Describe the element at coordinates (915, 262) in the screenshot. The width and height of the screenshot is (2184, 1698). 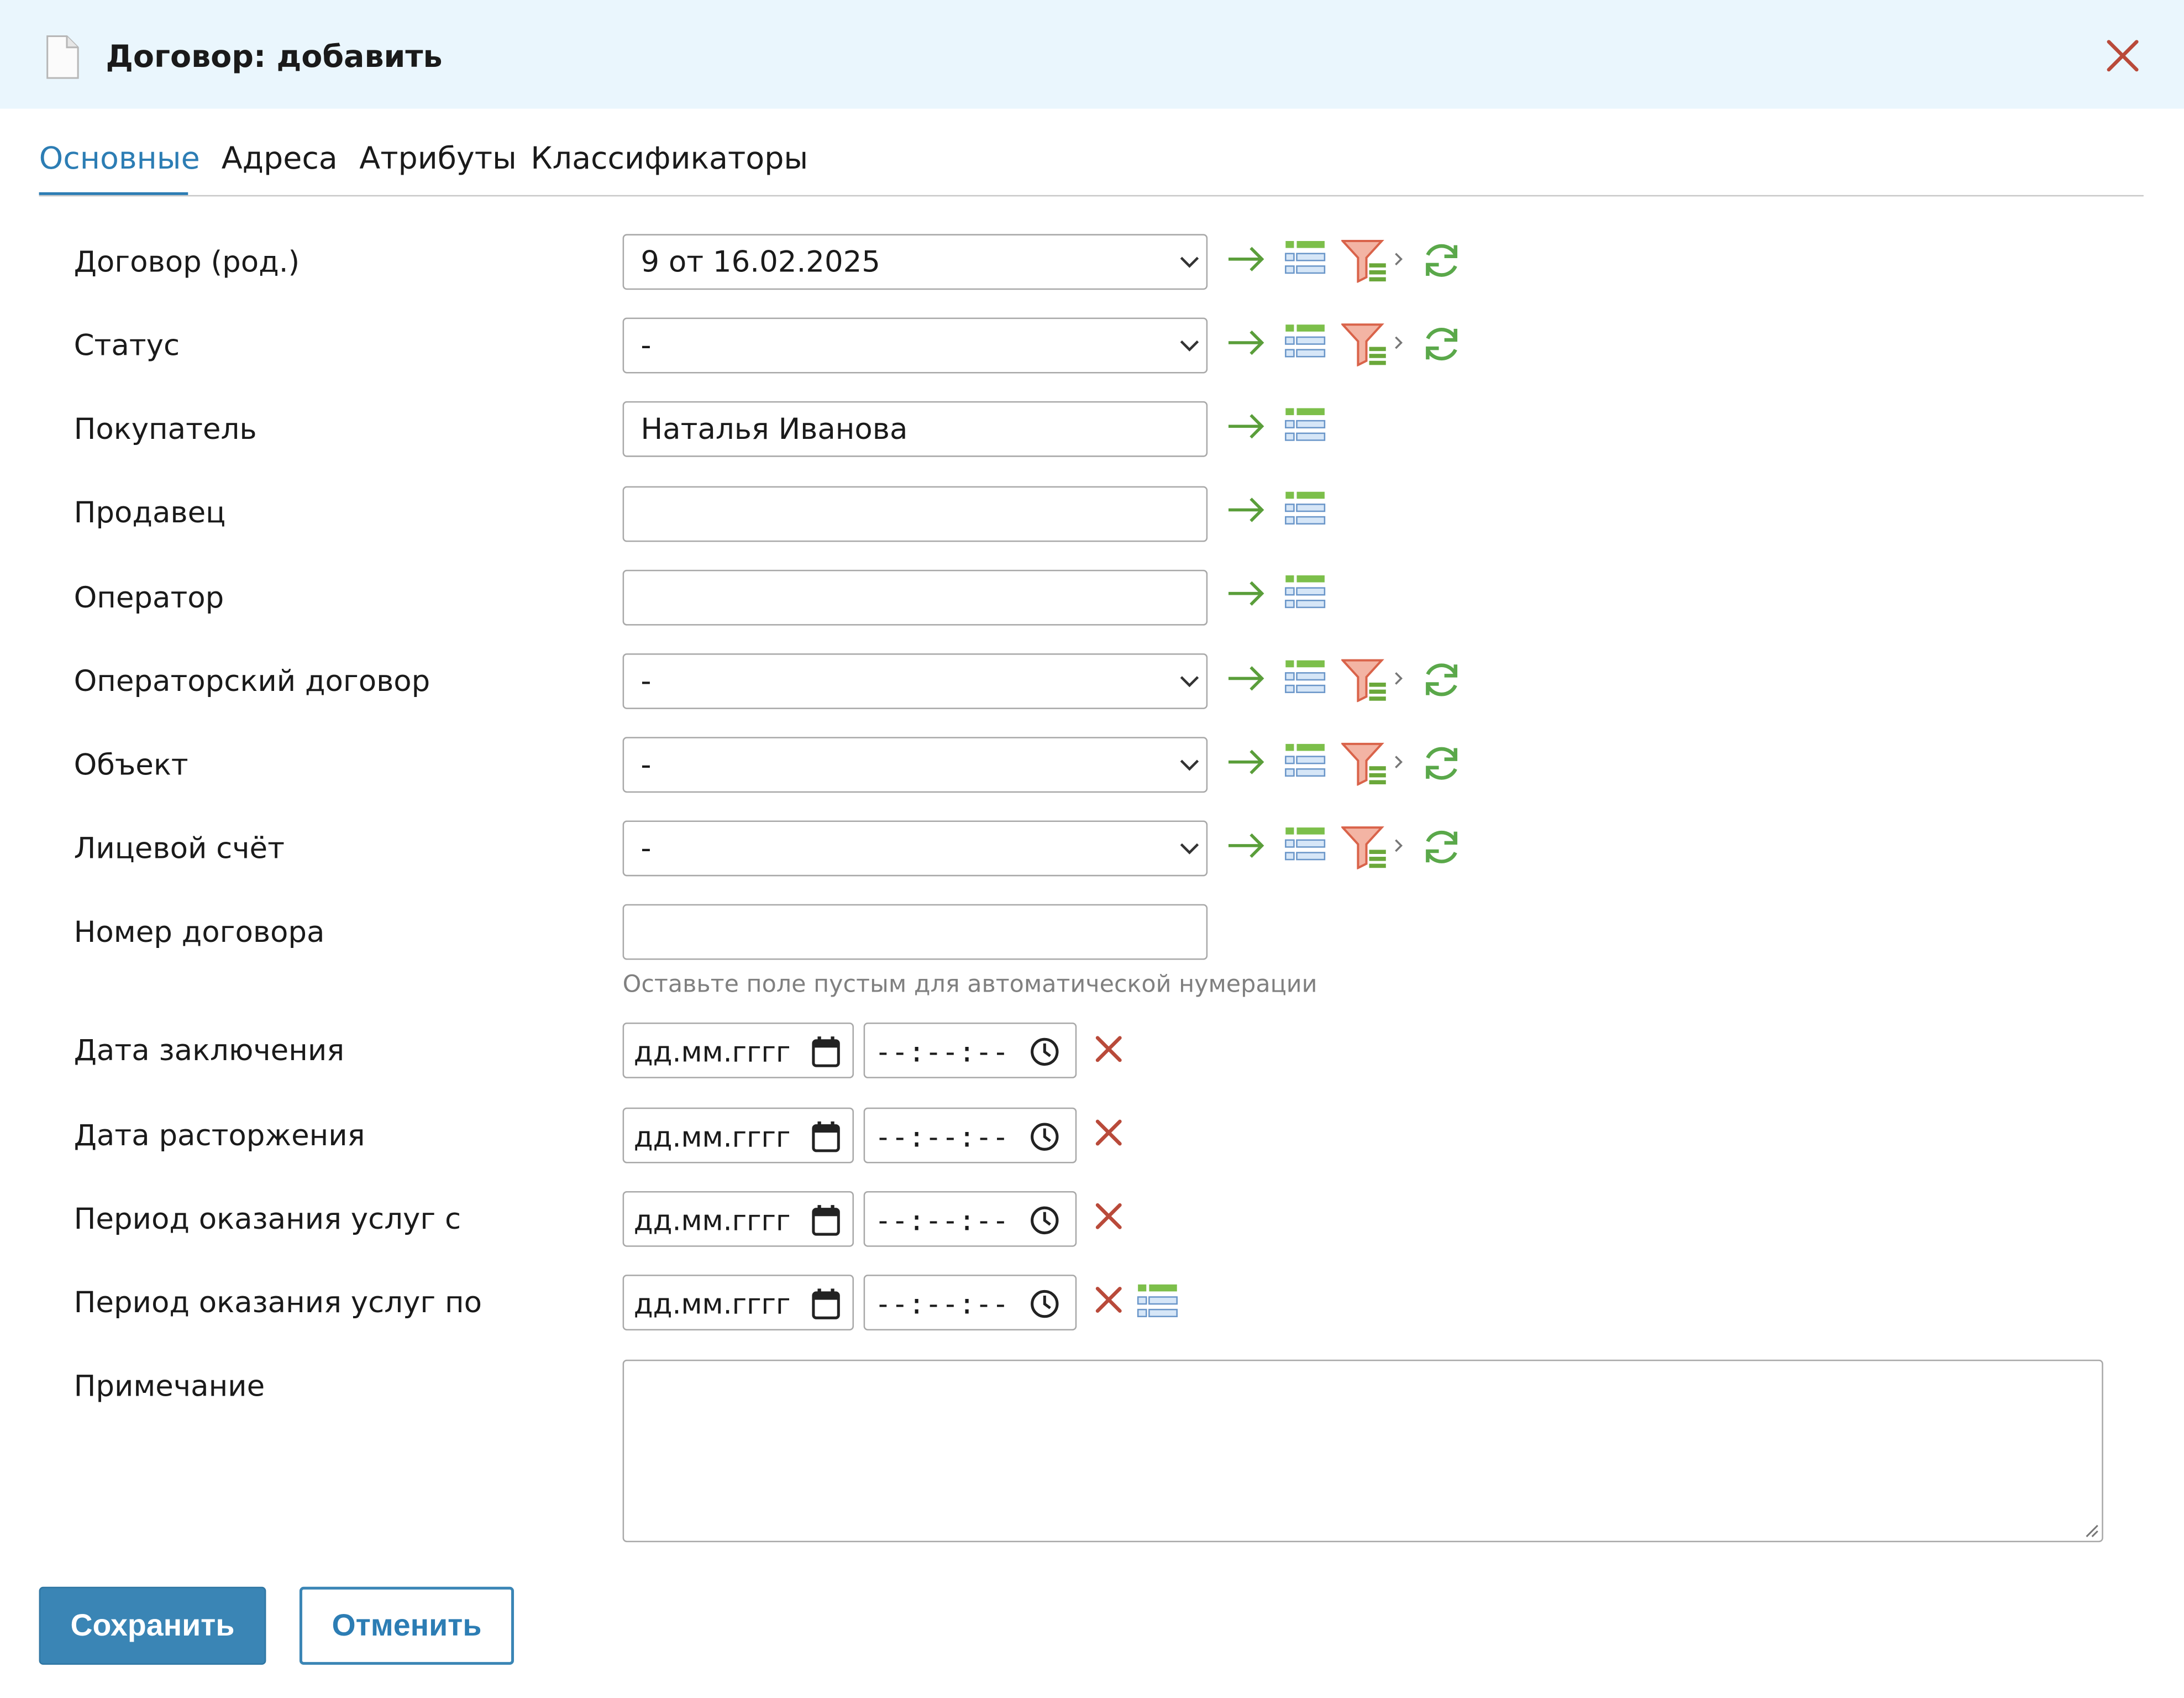
I see `contract-parent-select: 9 от 16.02.2025` at that location.